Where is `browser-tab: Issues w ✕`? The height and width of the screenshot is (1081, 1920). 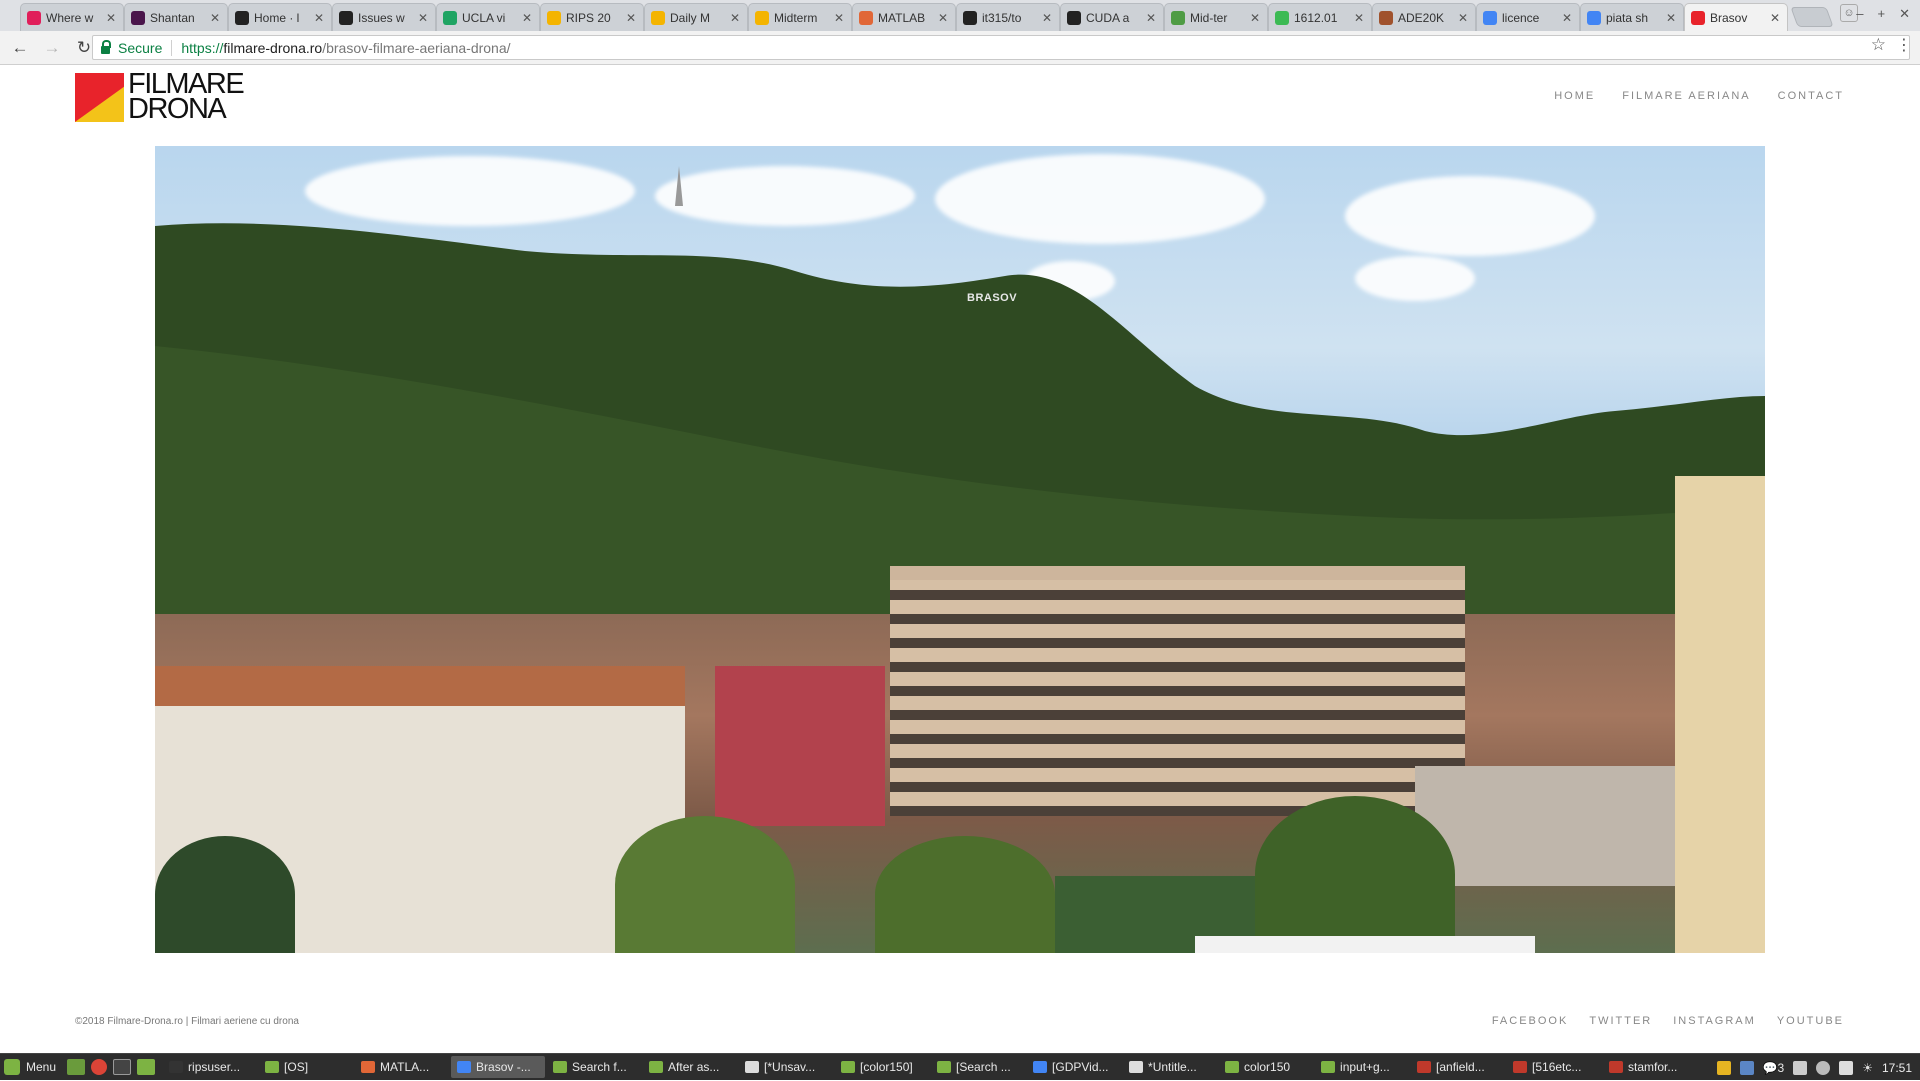 browser-tab: Issues w ✕ is located at coordinates (384, 17).